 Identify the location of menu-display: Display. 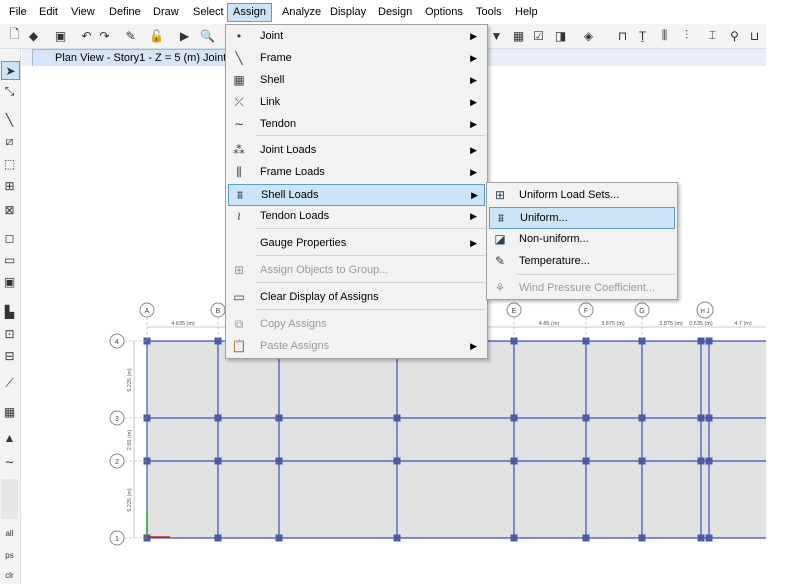
(348, 12).